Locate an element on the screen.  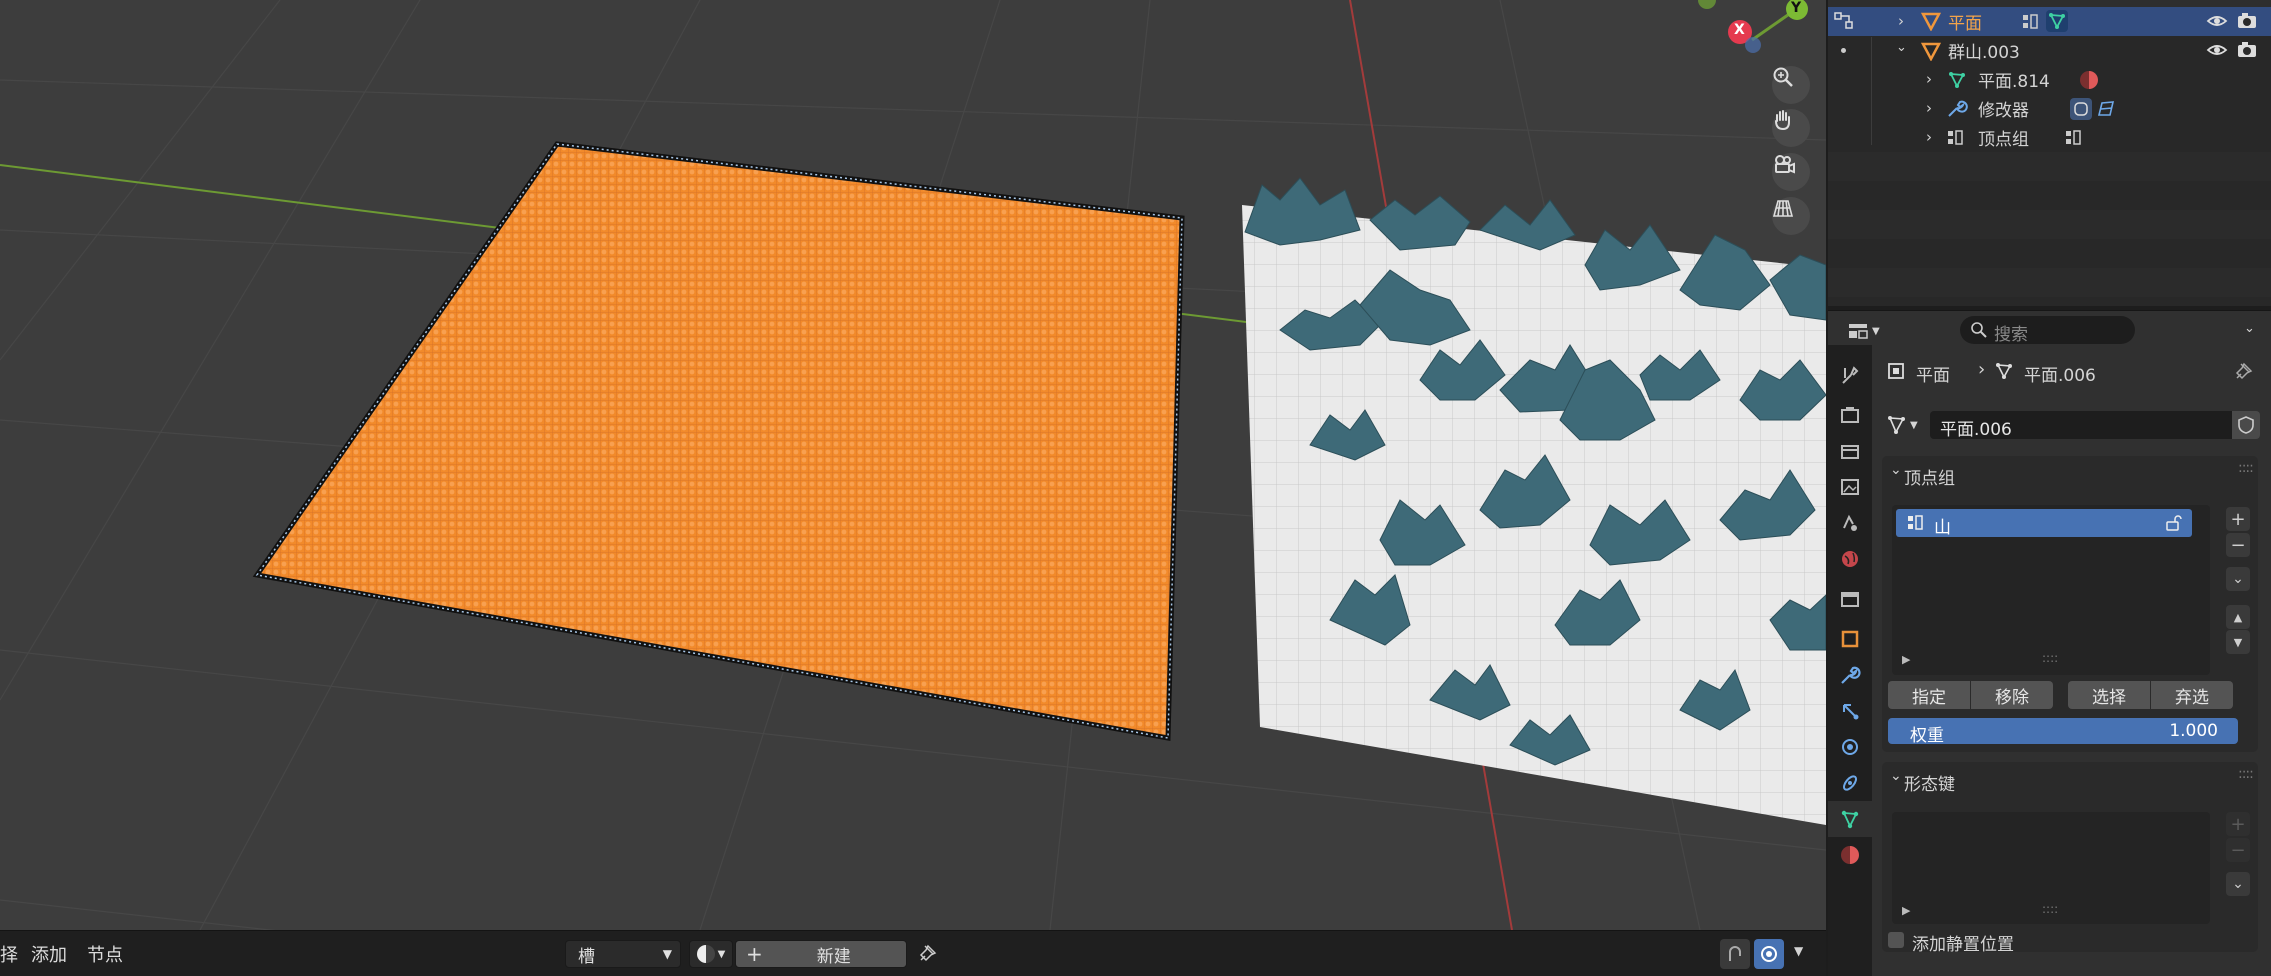
fake-user-shield-icon is located at coordinates (2246, 425).